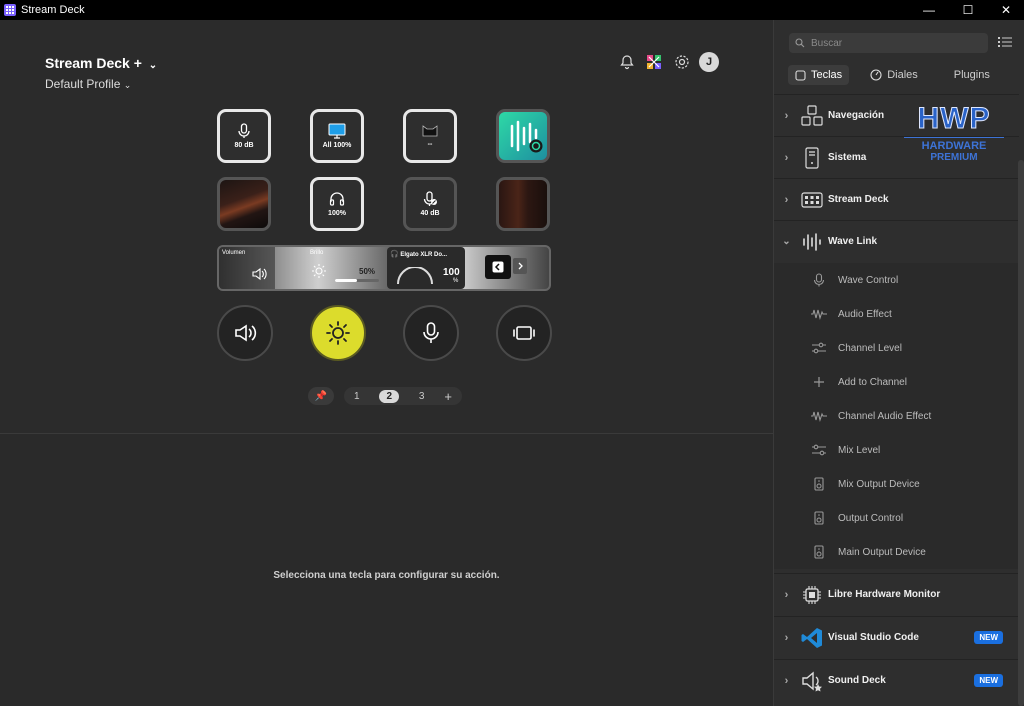 Image resolution: width=1024 pixels, height=706 pixels. Describe the element at coordinates (819, 314) in the screenshot. I see `waveform-icon` at that location.